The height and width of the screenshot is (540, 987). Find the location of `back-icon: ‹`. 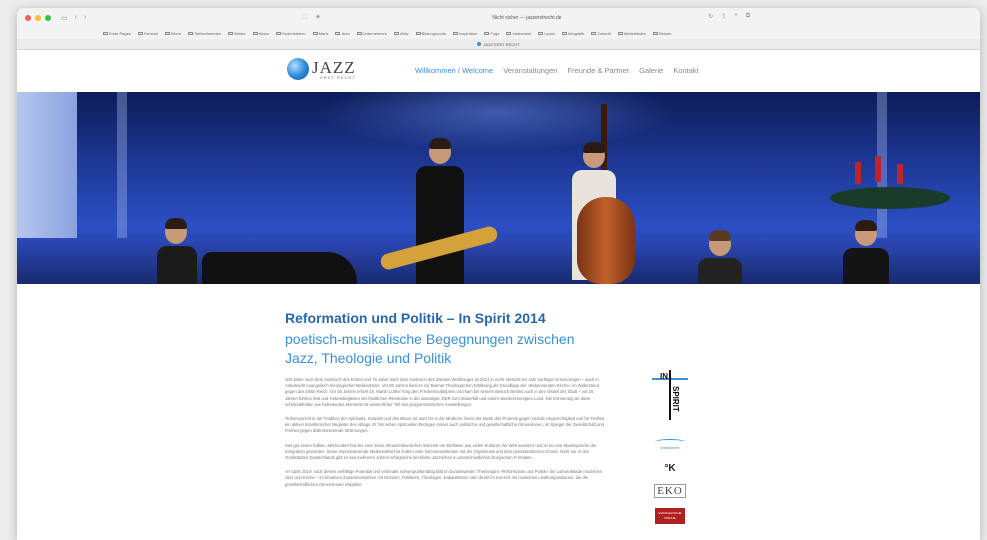

back-icon: ‹ is located at coordinates (76, 18).